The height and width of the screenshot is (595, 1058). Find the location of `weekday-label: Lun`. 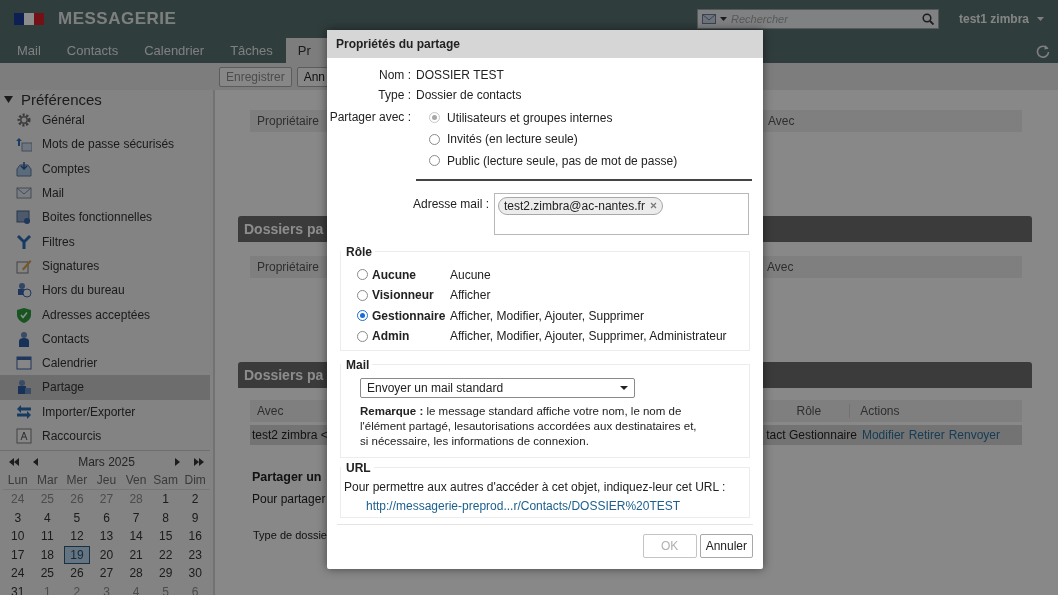

weekday-label: Lun is located at coordinates (18, 480).